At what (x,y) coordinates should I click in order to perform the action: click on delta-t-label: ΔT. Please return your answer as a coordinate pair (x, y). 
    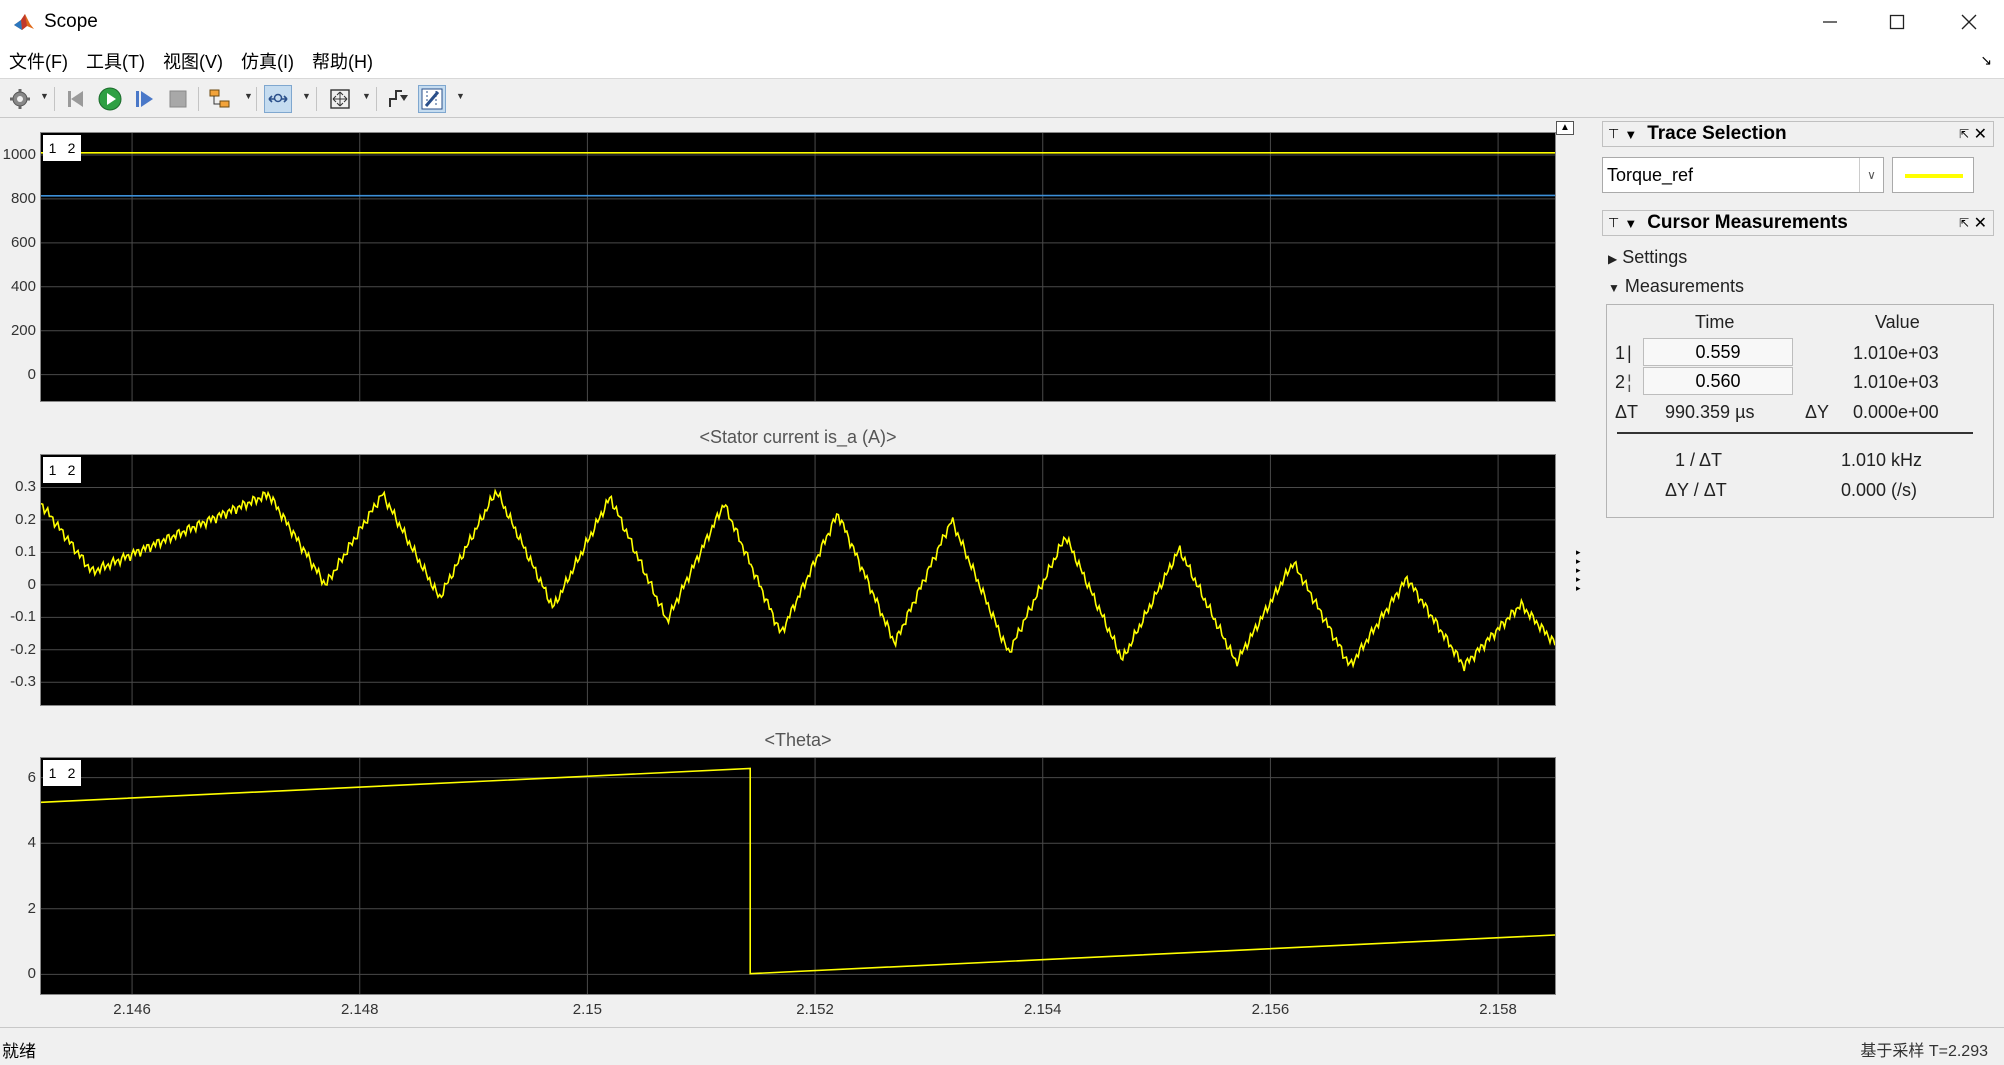
    Looking at the image, I should click on (1627, 412).